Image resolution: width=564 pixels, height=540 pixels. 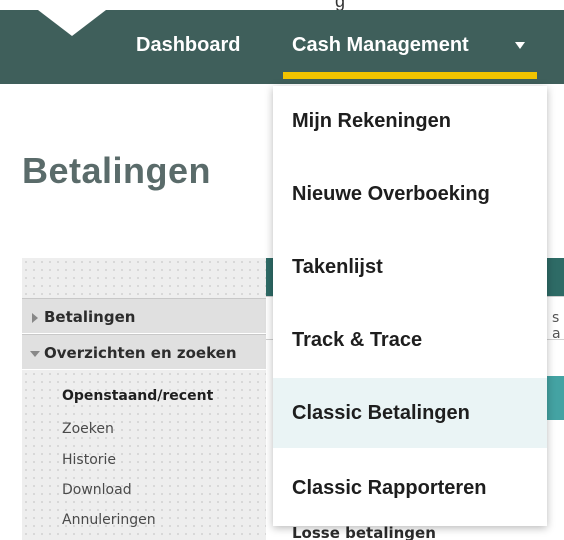 I want to click on sidebar-section-overzichten: Overzichten en zoeken, so click(x=144, y=352).